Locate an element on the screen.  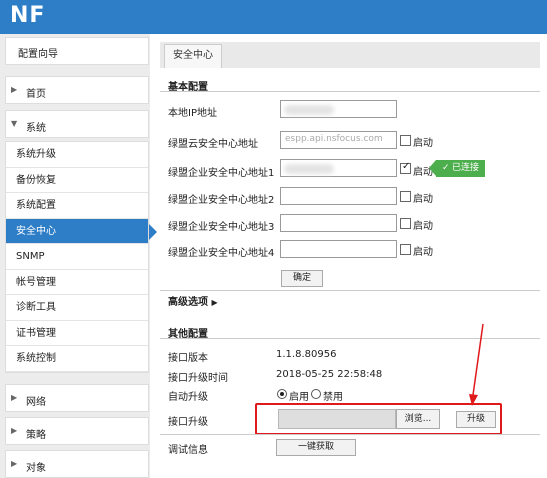
annotation-arrow-line is located at coordinates (478, 359).